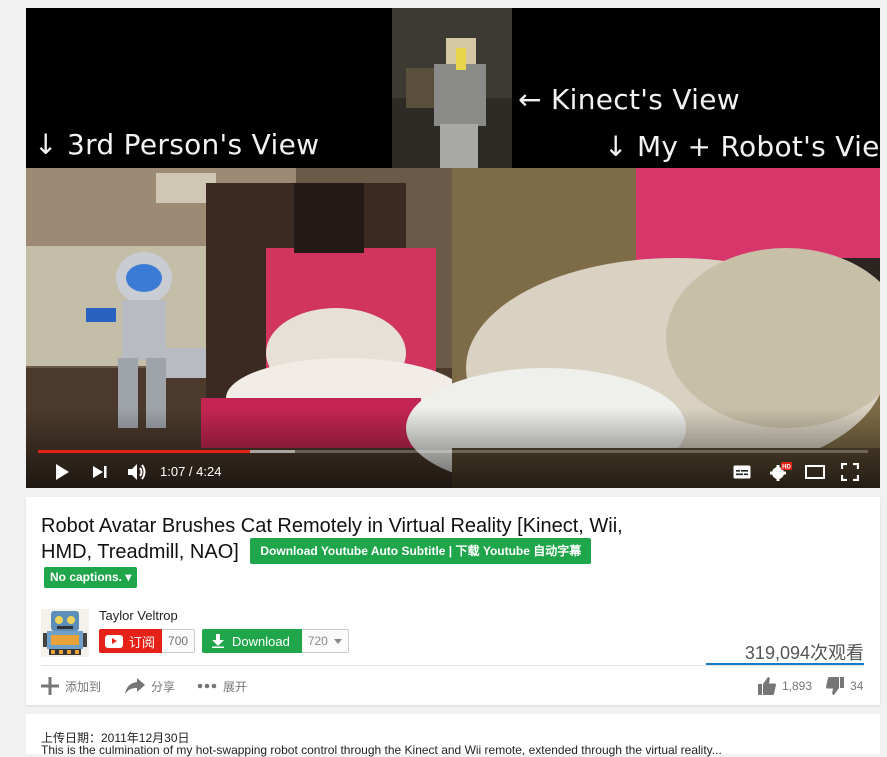 The height and width of the screenshot is (757, 887). What do you see at coordinates (135, 686) in the screenshot?
I see `share-arrow-icon` at bounding box center [135, 686].